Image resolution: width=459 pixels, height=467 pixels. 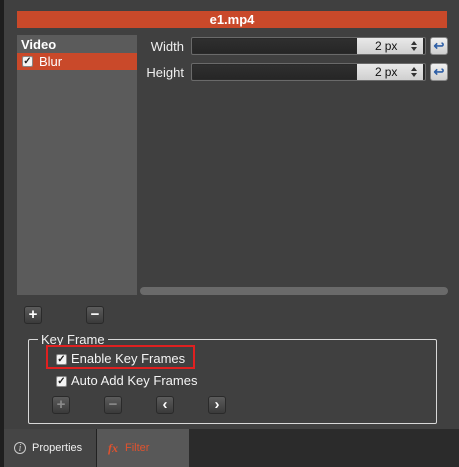 What do you see at coordinates (77, 61) in the screenshot?
I see `filter-item-blur: ✓ Blur` at bounding box center [77, 61].